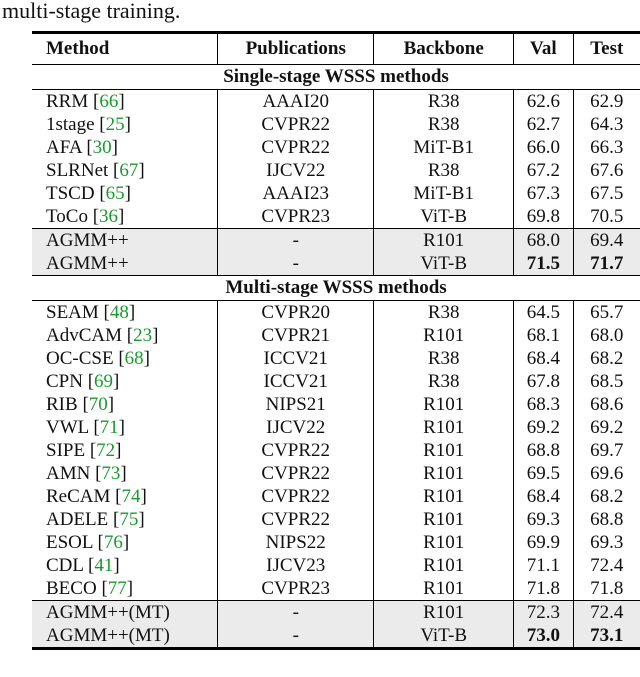 This screenshot has height=677, width=640. Describe the element at coordinates (115, 124) in the screenshot. I see `citation-link: 25` at that location.